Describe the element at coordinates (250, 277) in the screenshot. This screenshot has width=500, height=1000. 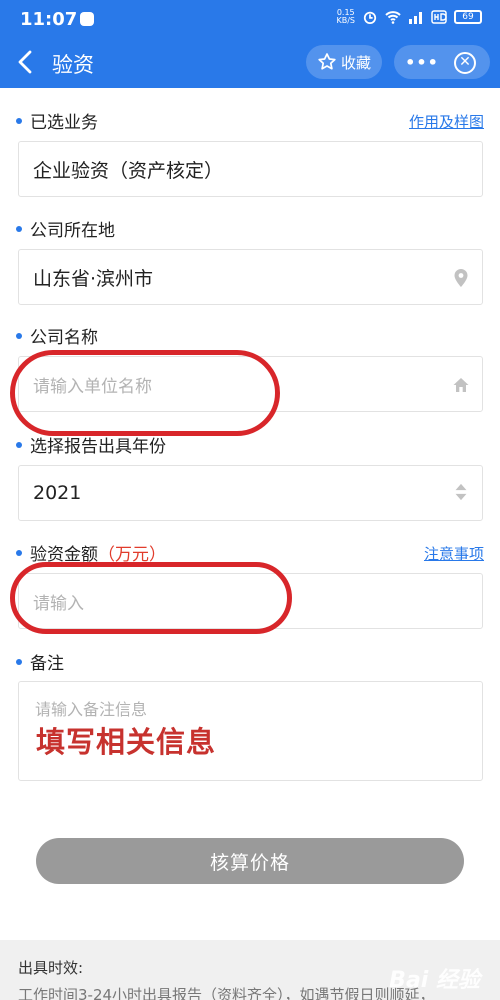
I see `location-field: 山东省·滨州市` at that location.